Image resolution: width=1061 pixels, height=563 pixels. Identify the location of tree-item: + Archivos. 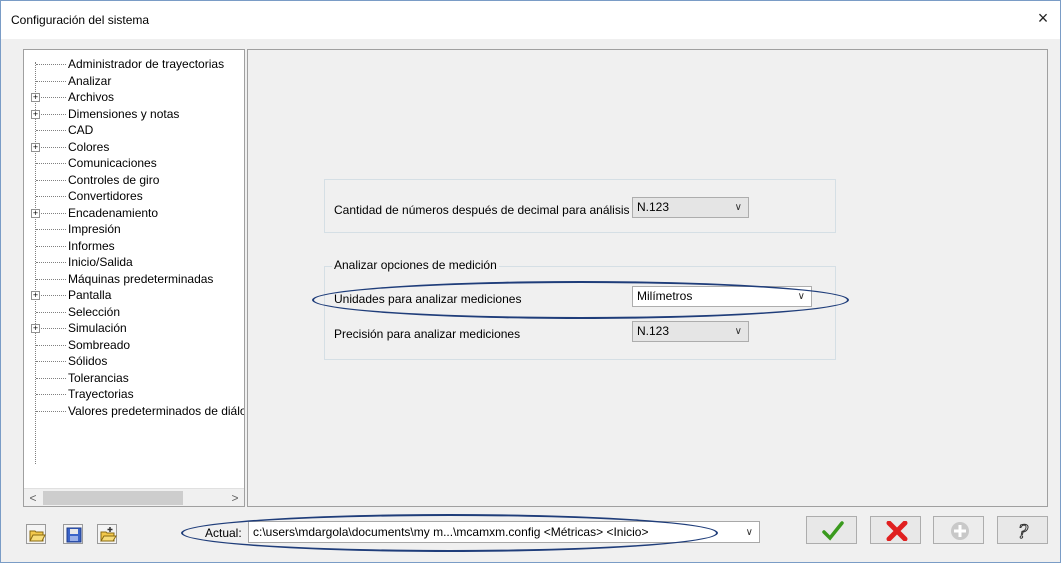
(134, 97).